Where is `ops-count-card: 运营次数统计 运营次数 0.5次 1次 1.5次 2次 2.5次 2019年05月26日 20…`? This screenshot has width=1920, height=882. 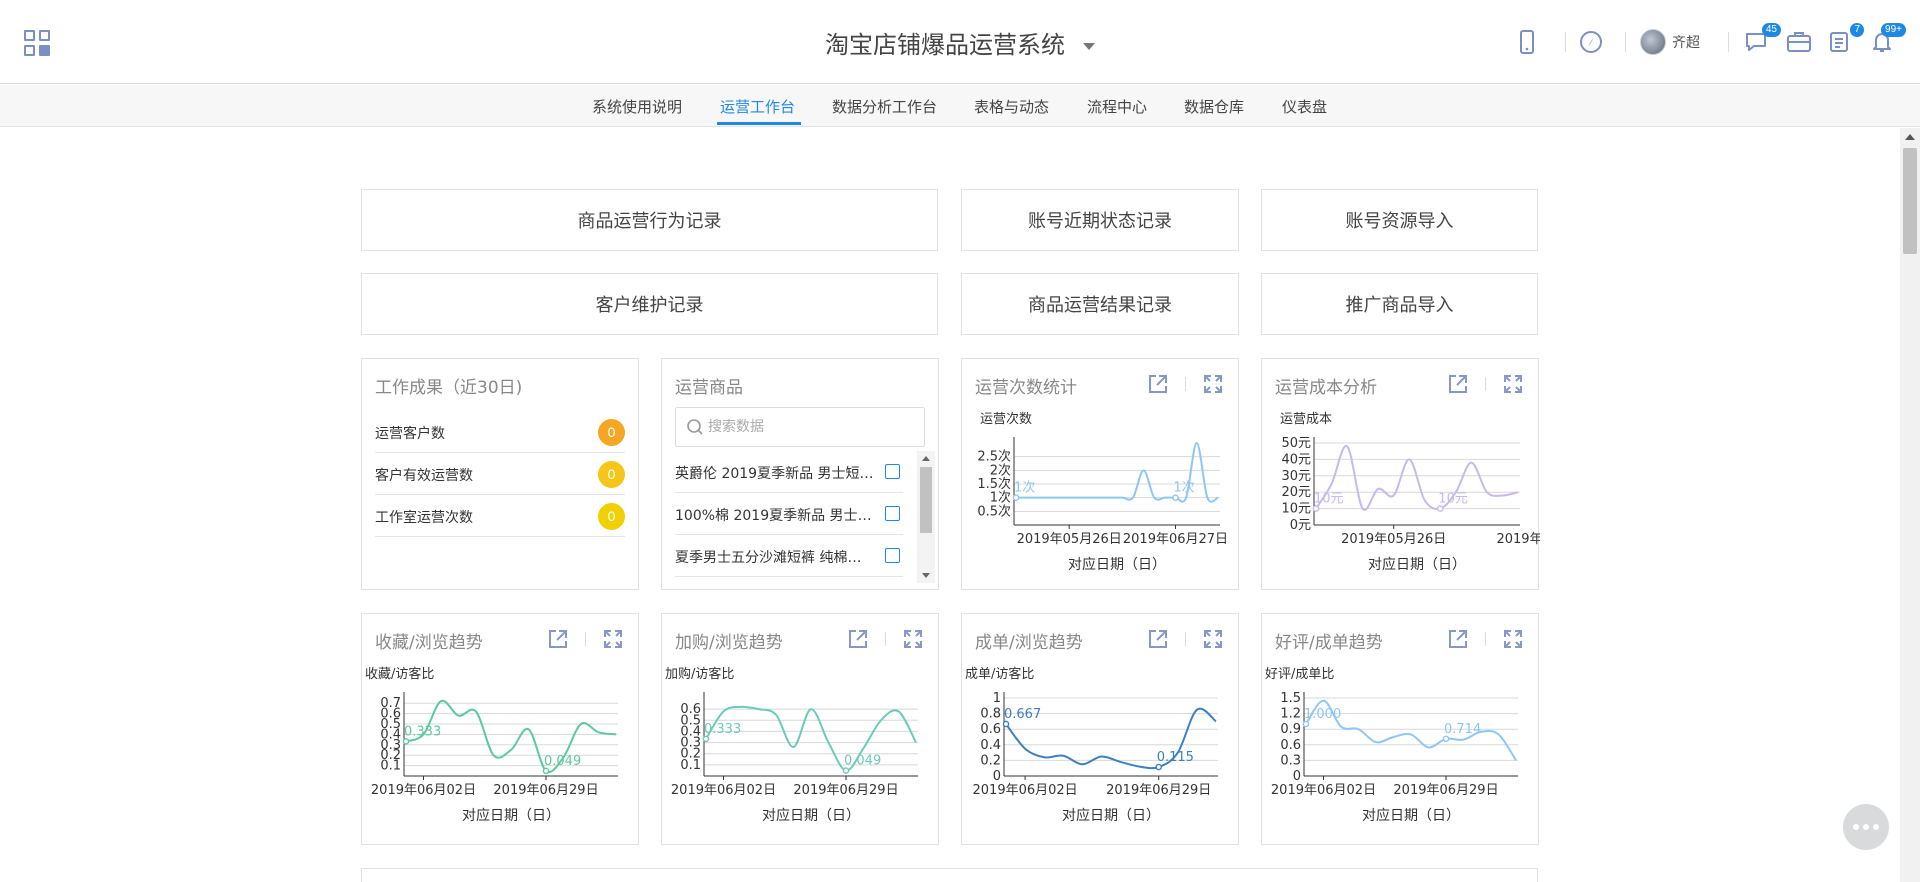 ops-count-card: 运营次数统计 运营次数 0.5次 1次 1.5次 2次 2.5次 2019年05月26日 20… is located at coordinates (1100, 474).